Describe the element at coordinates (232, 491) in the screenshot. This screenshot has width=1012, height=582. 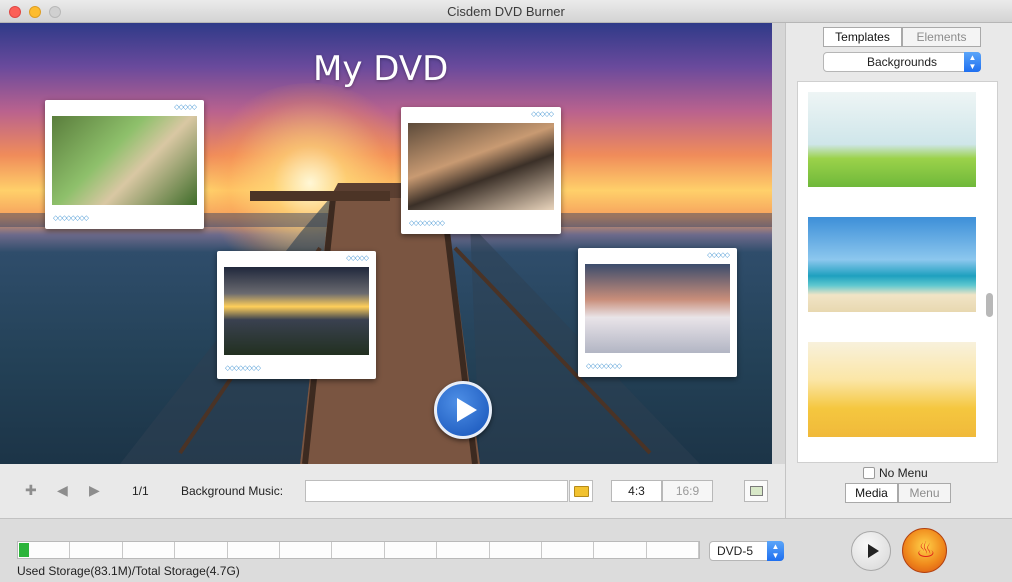
I see `background-music-label: Background Music:` at that location.